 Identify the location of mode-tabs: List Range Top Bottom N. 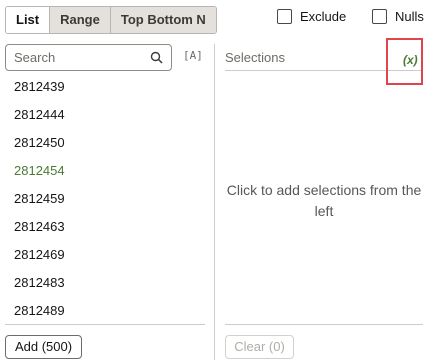
(111, 20).